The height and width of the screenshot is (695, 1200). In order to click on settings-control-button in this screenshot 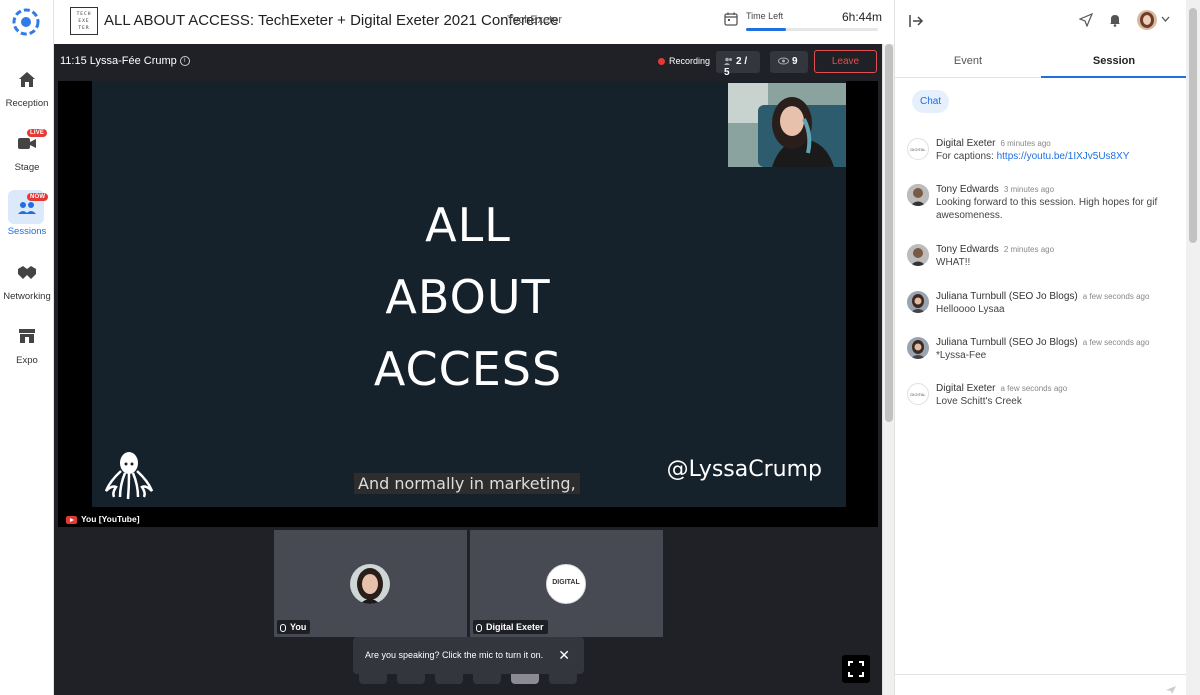, I will do `click(487, 679)`.